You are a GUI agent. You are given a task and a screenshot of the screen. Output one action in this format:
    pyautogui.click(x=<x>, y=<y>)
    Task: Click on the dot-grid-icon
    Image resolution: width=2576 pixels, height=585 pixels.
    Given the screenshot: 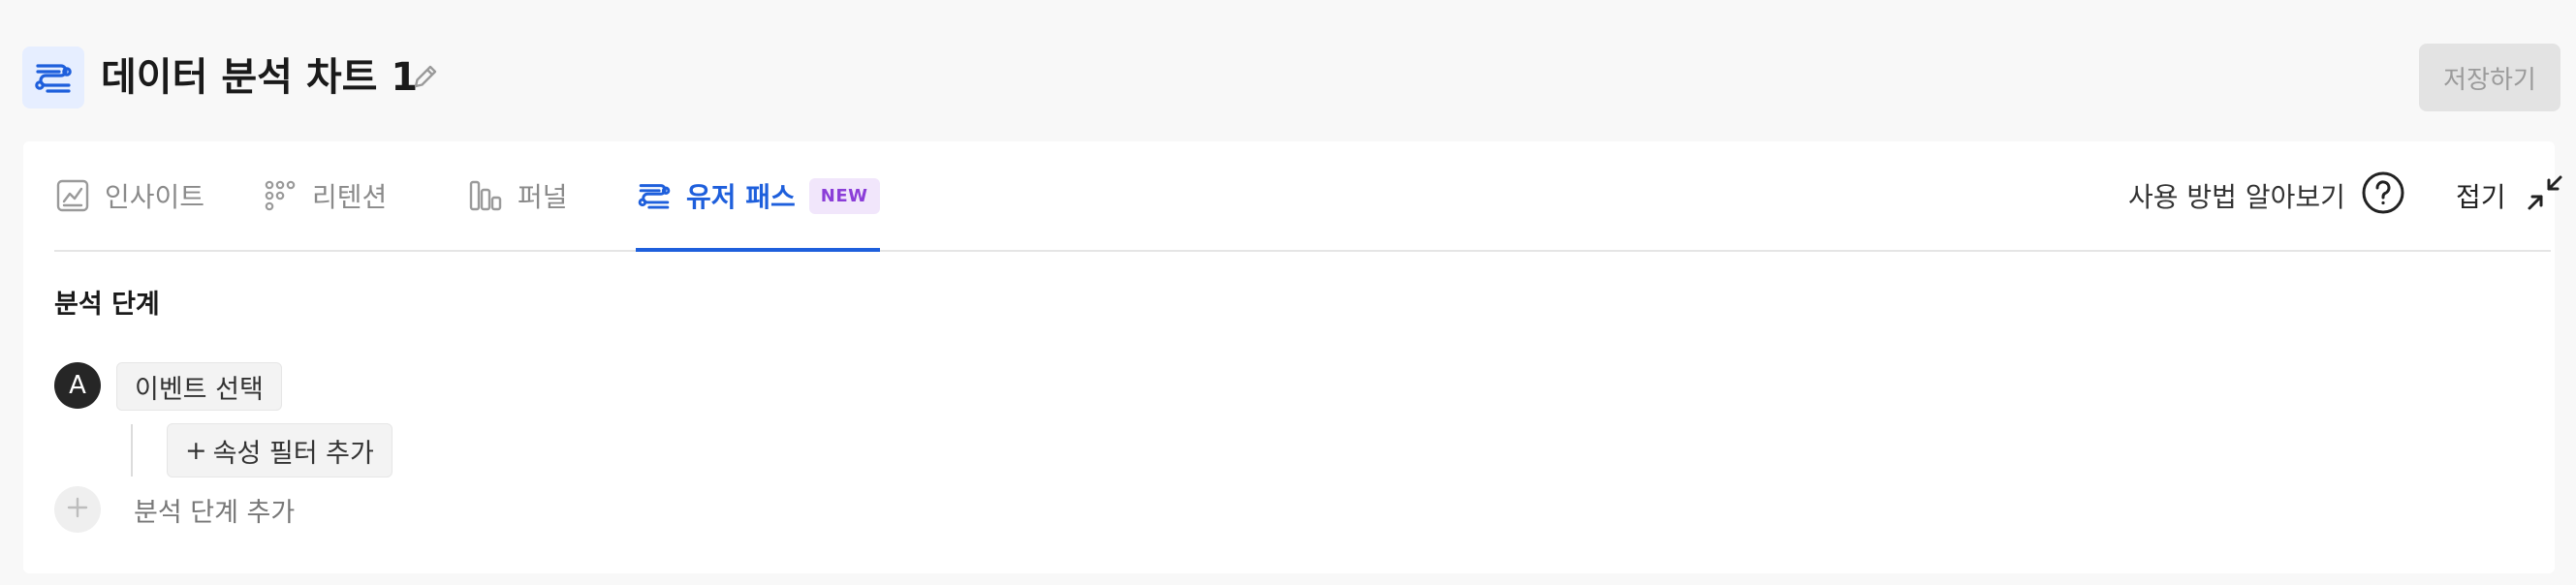 What is the action you would take?
    pyautogui.click(x=280, y=196)
    